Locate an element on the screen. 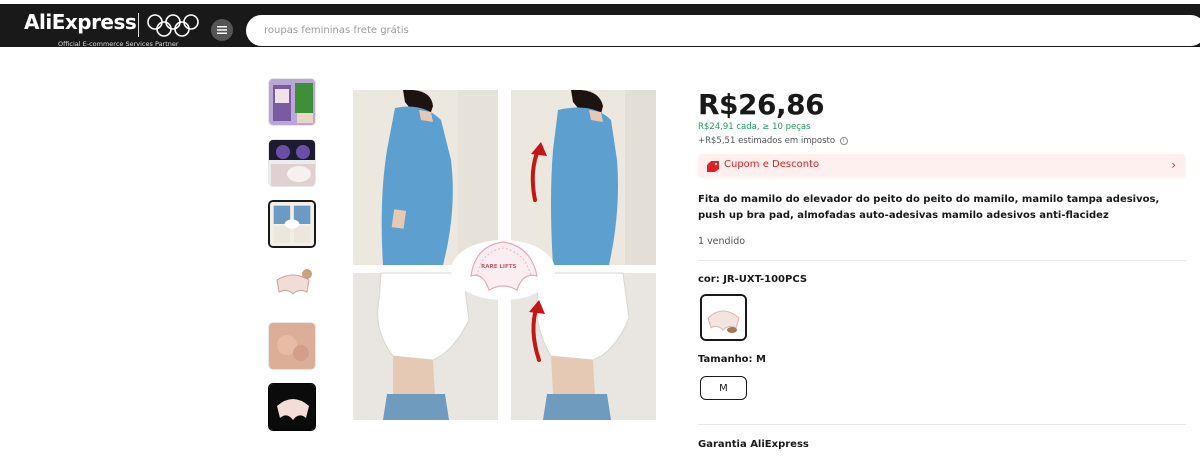 Image resolution: width=1200 pixels, height=457 pixels. menu-button is located at coordinates (222, 30).